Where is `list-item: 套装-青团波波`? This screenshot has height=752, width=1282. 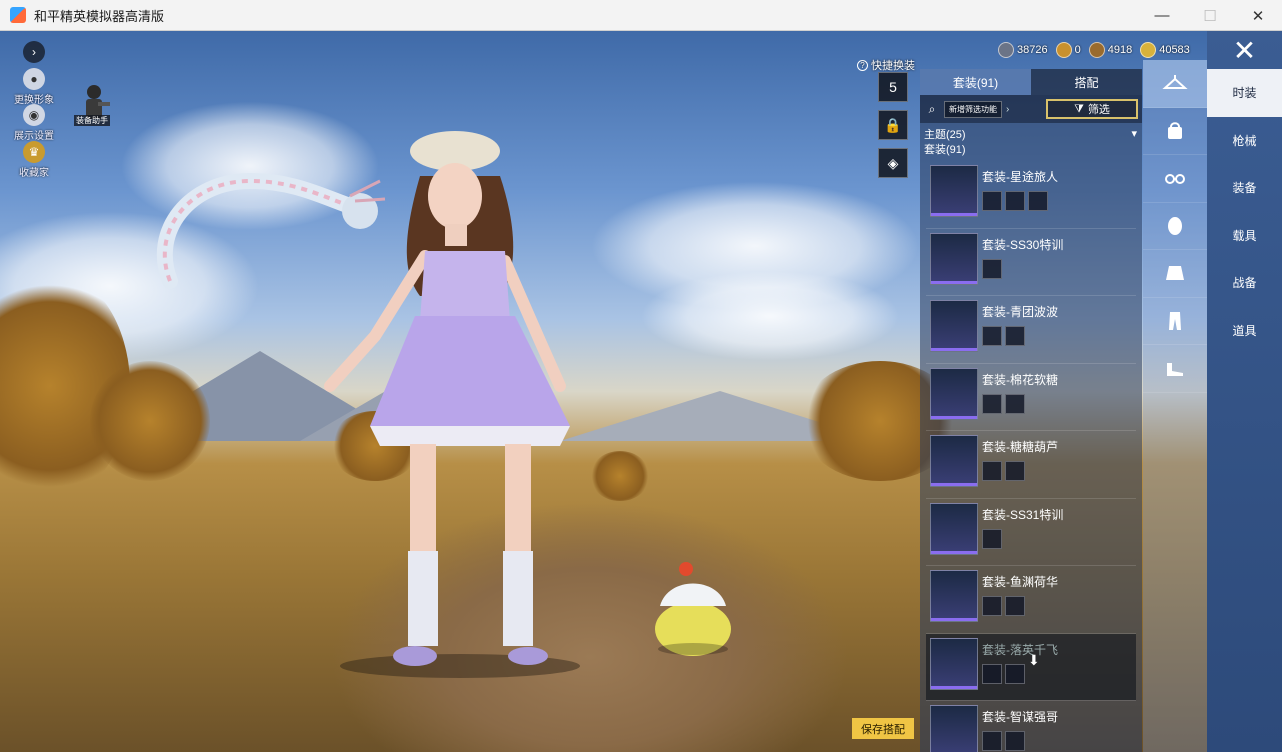 list-item: 套装-青团波波 is located at coordinates (1031, 330).